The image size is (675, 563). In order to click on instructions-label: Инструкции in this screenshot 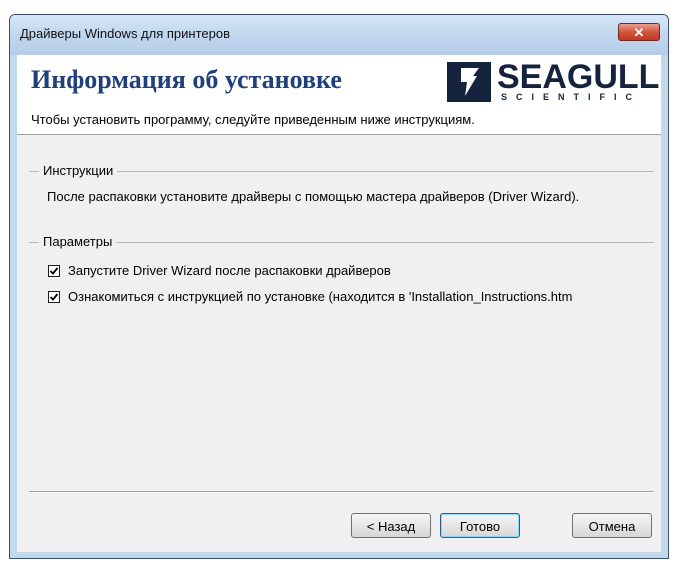, I will do `click(78, 170)`.